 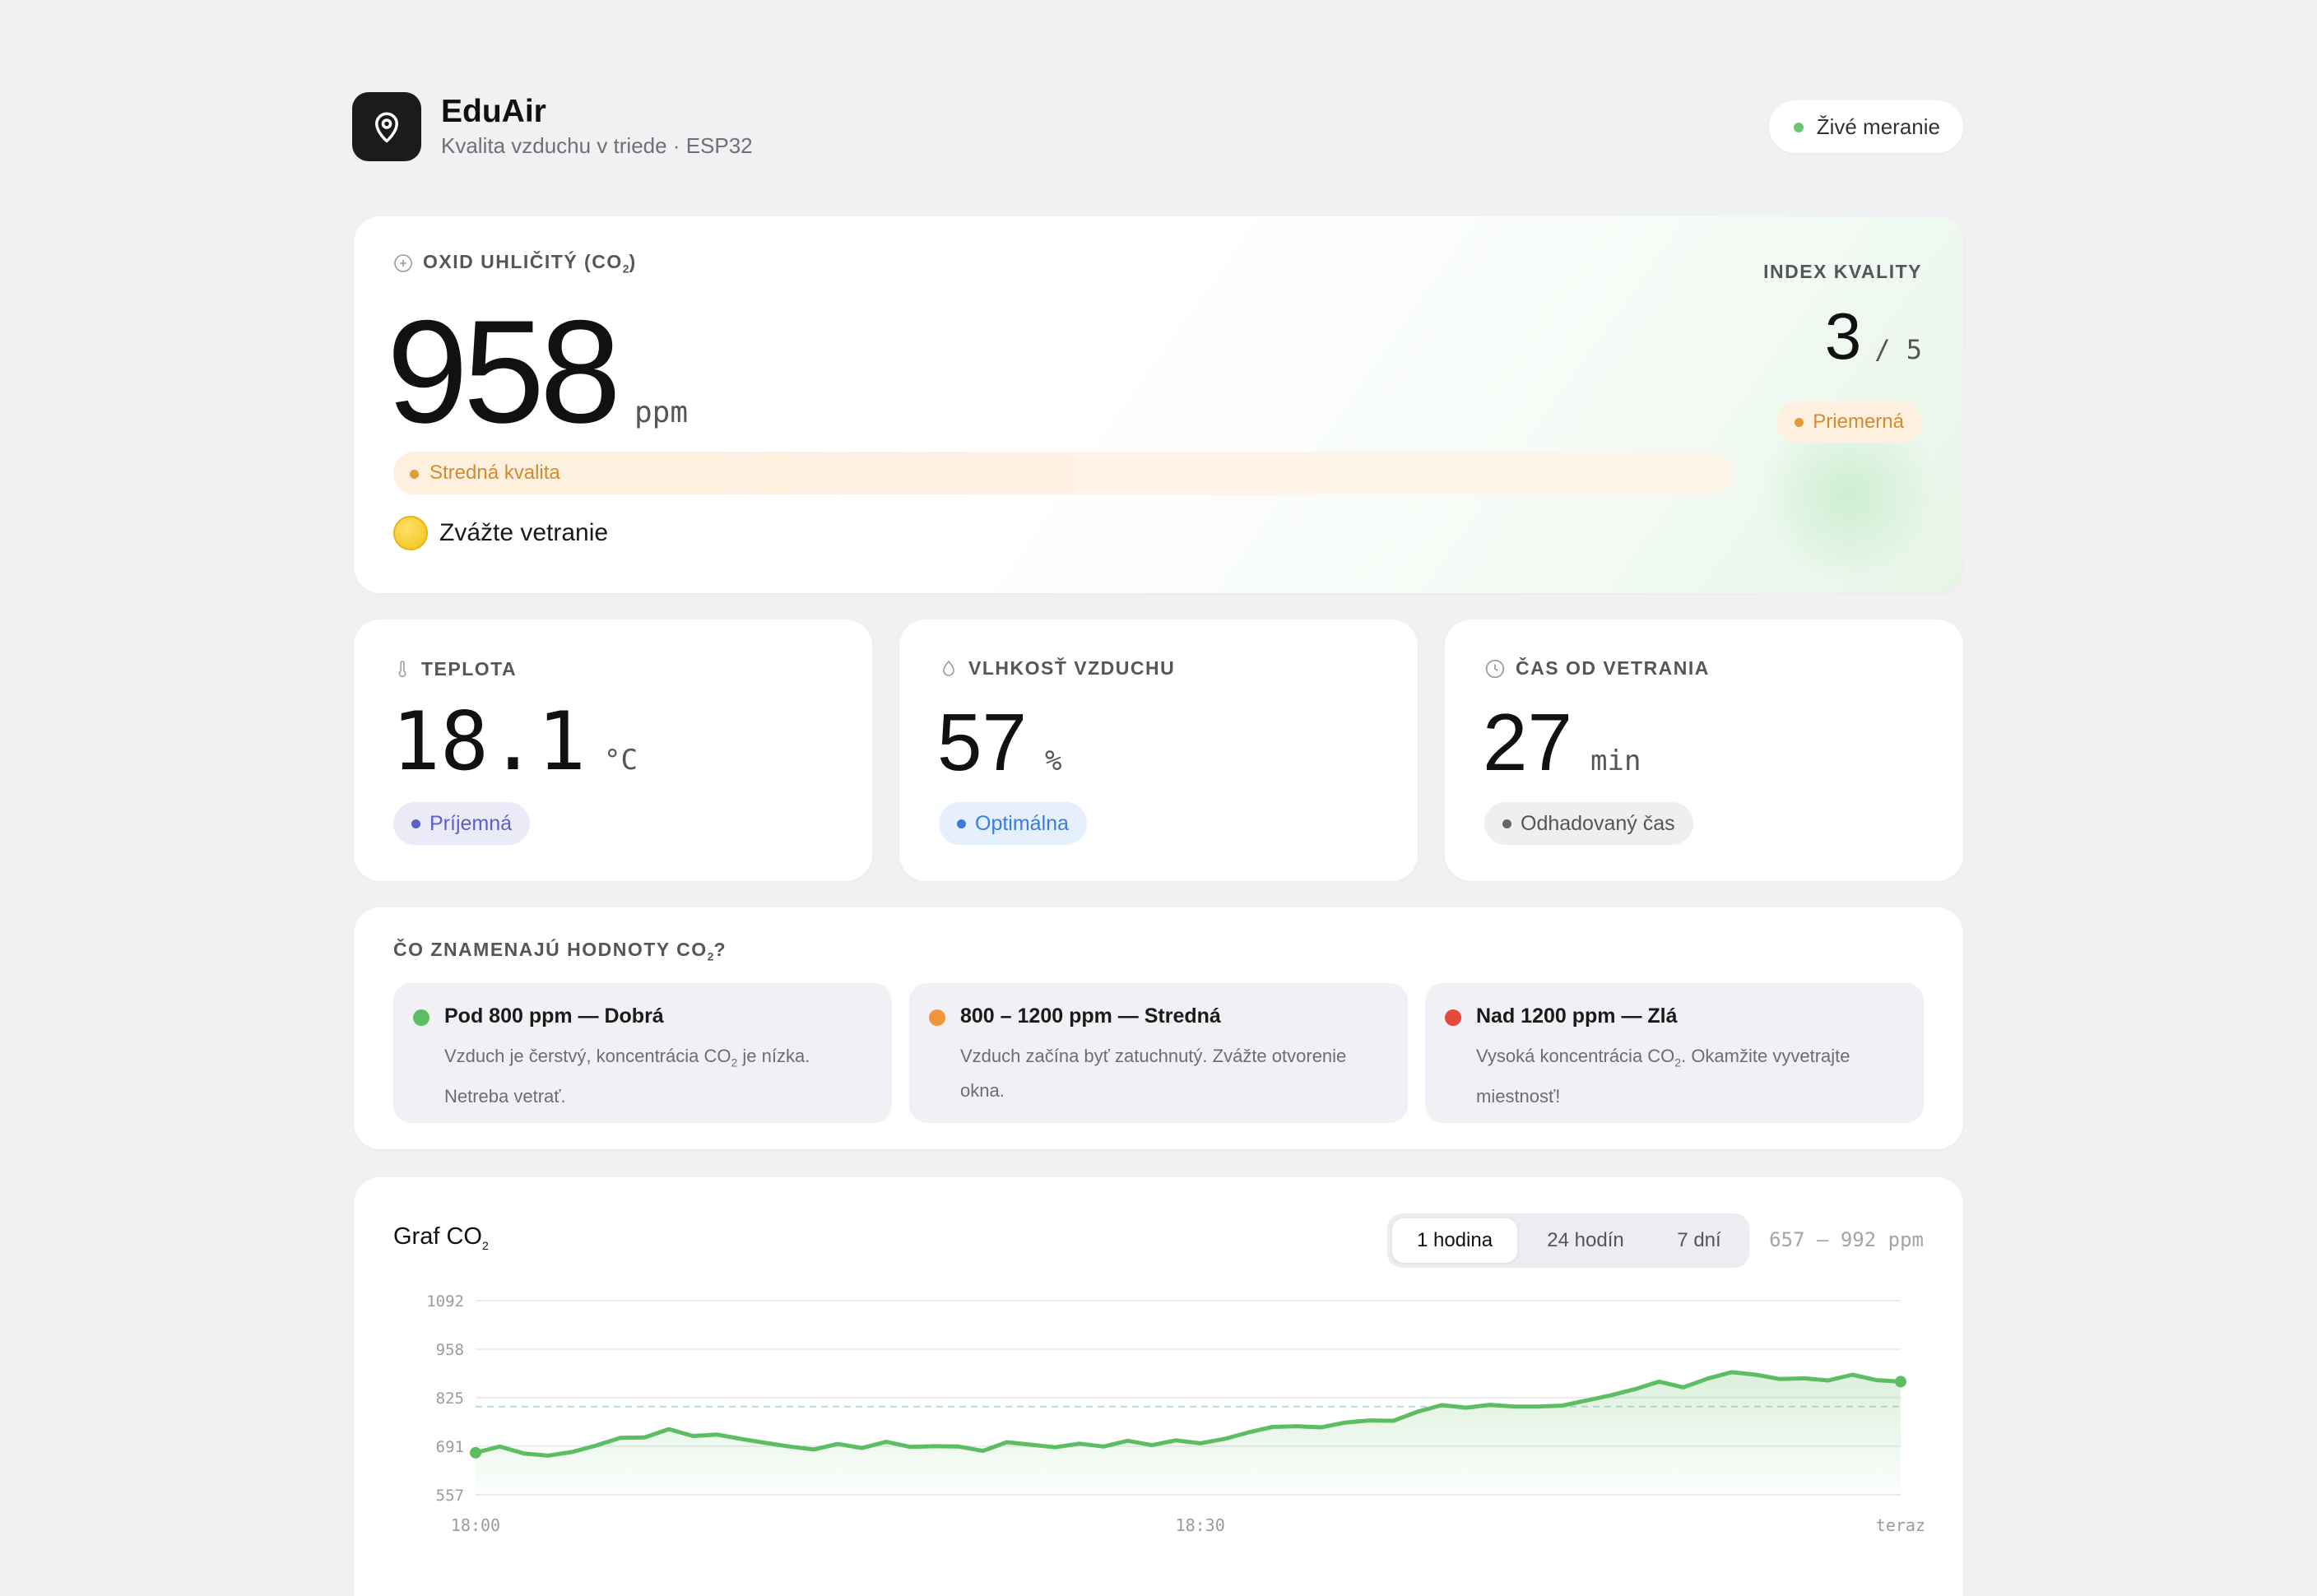 What do you see at coordinates (1585, 1241) in the screenshot?
I see `tab-24-hours: 24 hodín` at bounding box center [1585, 1241].